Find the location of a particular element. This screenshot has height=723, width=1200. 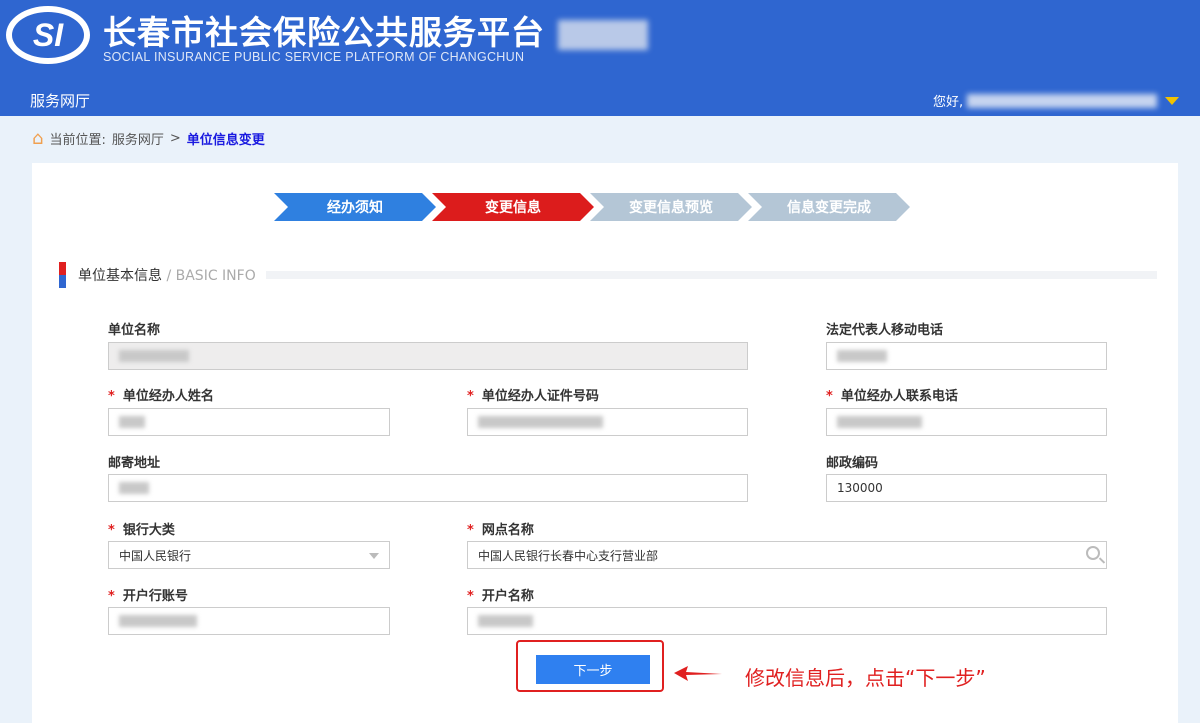

account-no-input is located at coordinates (249, 621).